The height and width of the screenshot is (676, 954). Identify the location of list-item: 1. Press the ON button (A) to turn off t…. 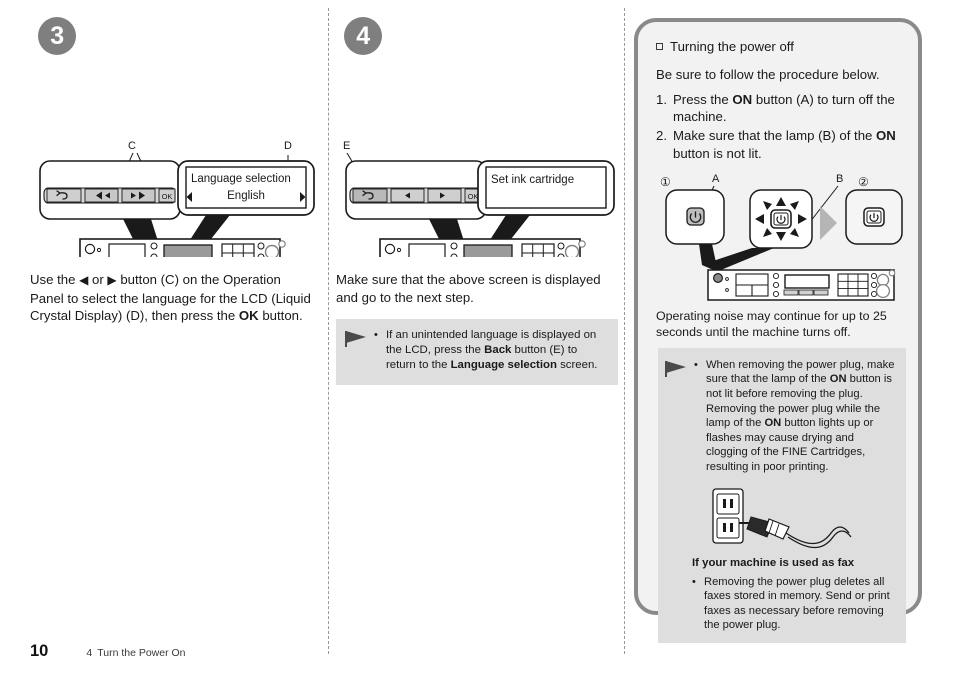
(779, 108).